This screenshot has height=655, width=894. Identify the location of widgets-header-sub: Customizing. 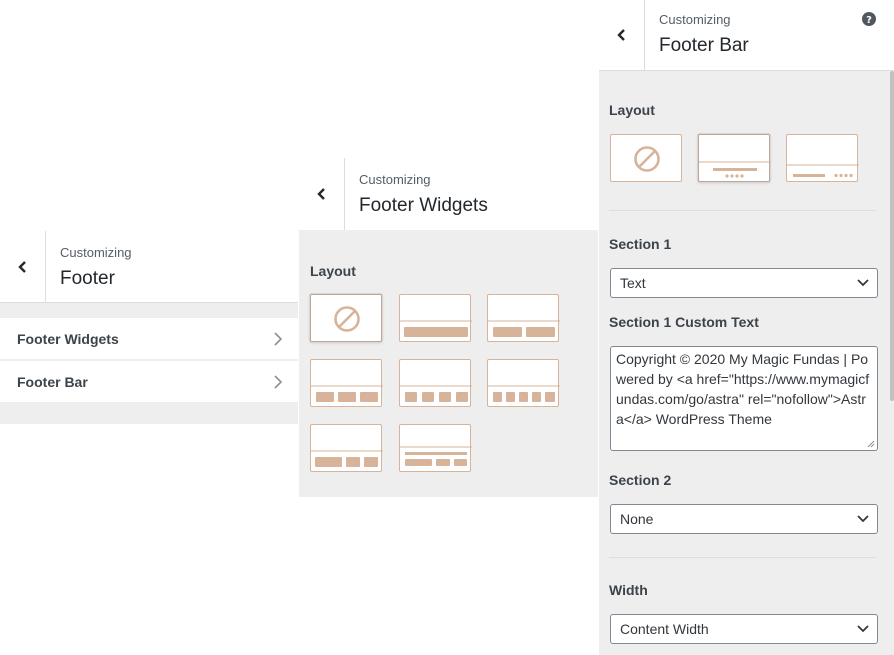
(395, 179).